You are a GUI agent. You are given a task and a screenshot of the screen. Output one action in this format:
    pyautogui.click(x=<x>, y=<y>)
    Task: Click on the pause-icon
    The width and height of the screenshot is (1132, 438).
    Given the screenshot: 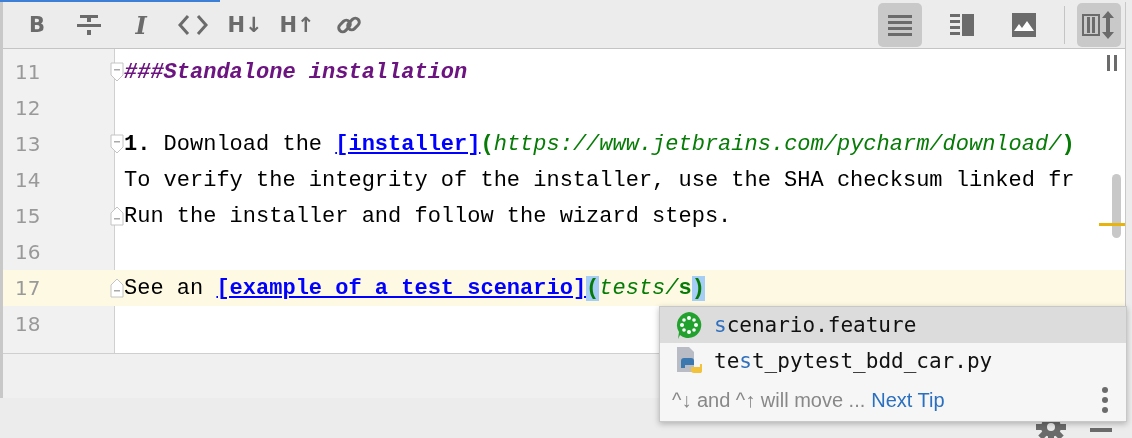 What is the action you would take?
    pyautogui.click(x=1112, y=63)
    